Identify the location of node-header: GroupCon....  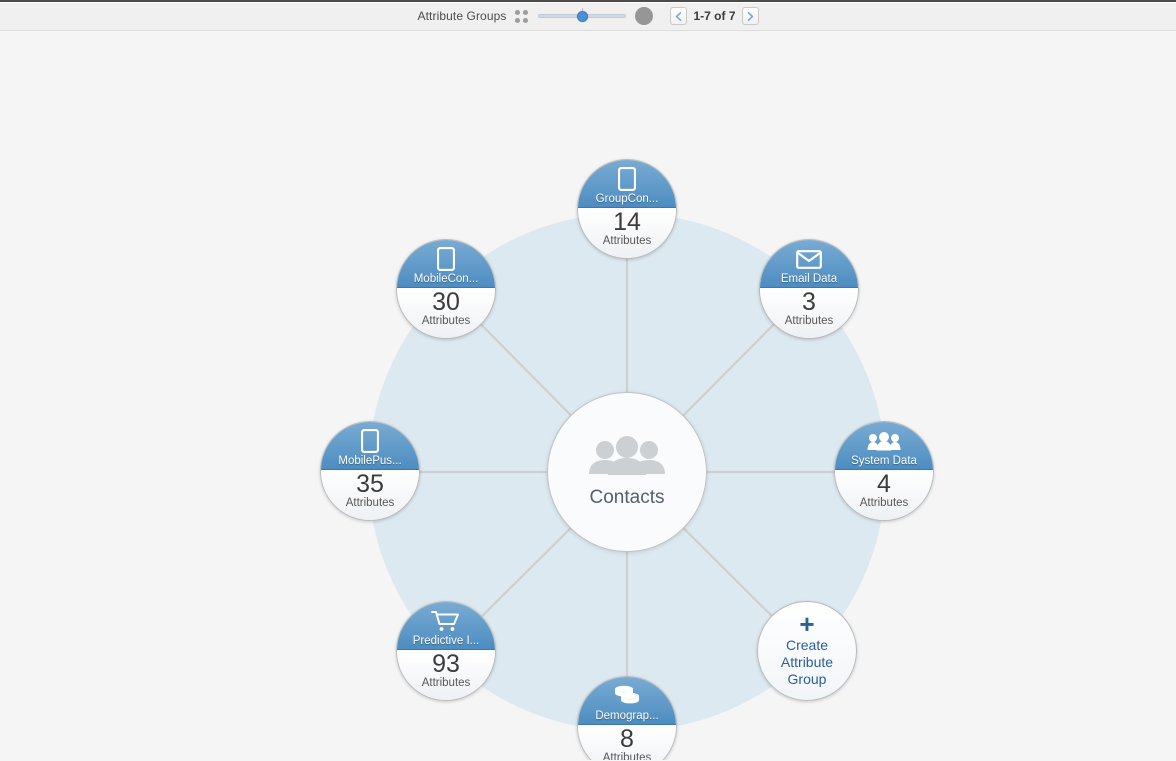
(627, 184).